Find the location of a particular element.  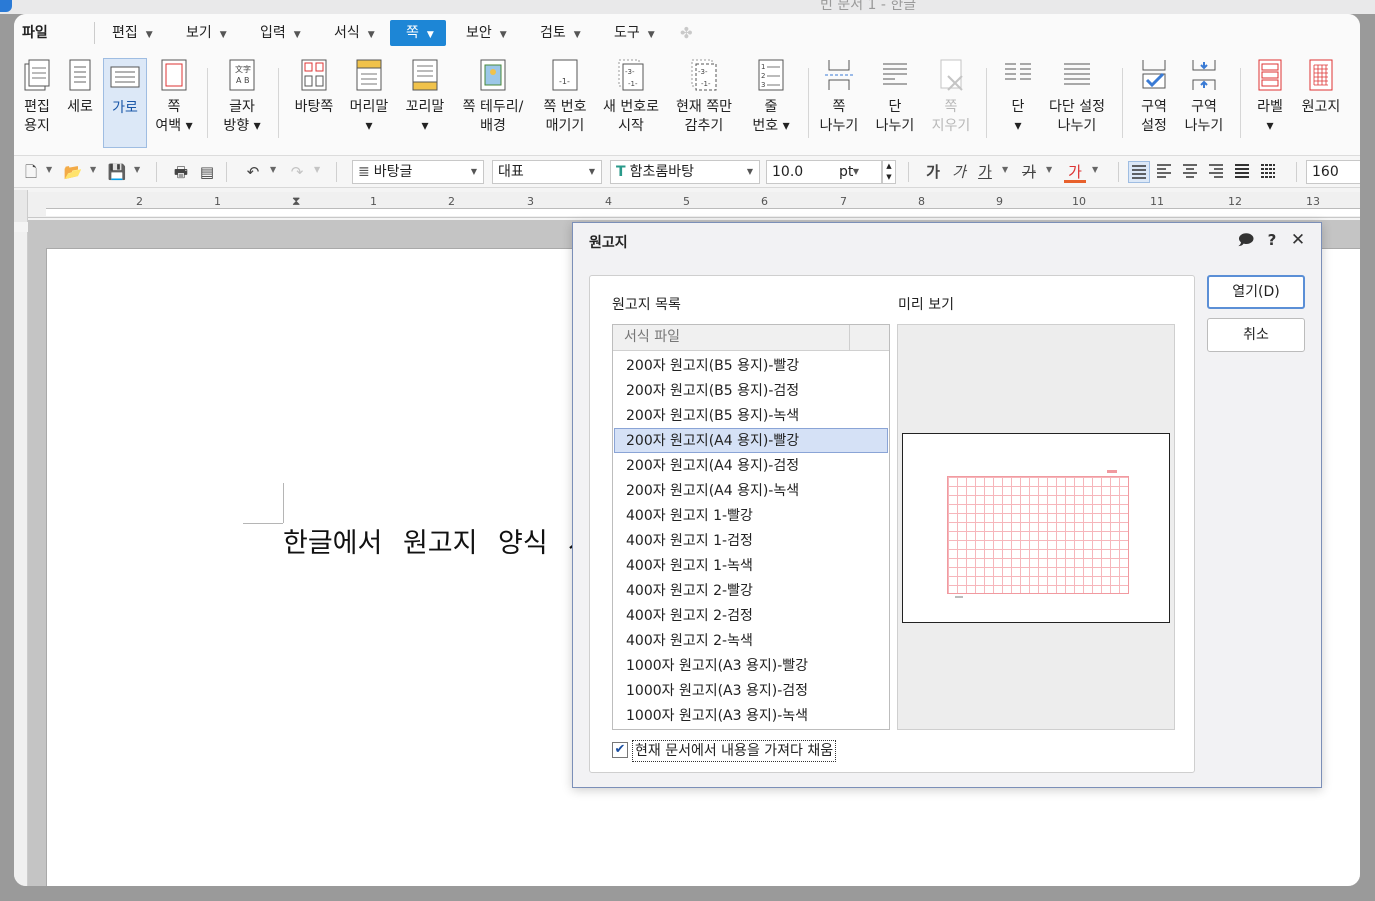

font-color-button: 가 is located at coordinates (1075, 172).